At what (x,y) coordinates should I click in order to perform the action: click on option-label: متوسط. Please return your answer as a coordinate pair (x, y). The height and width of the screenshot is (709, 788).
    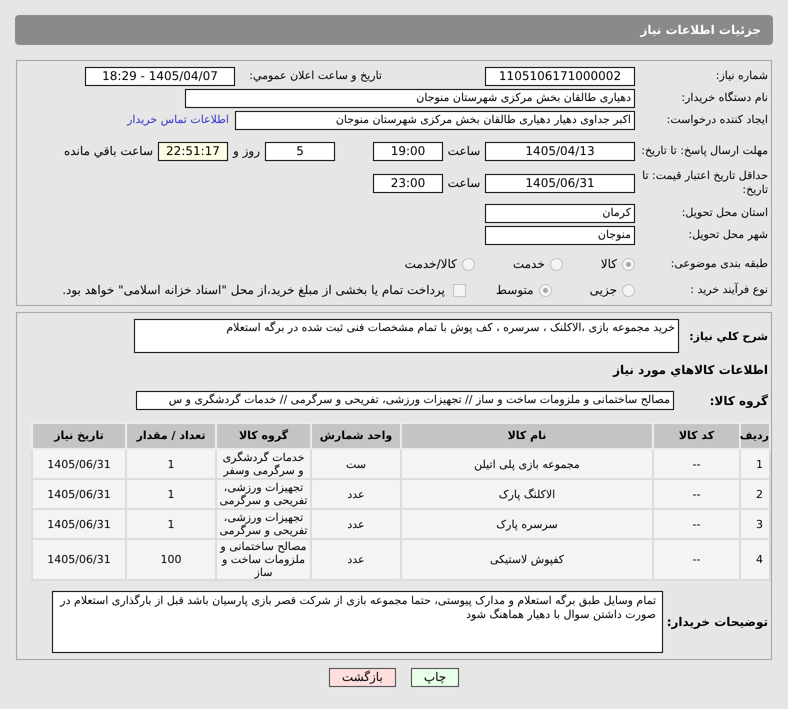
    Looking at the image, I should click on (515, 290).